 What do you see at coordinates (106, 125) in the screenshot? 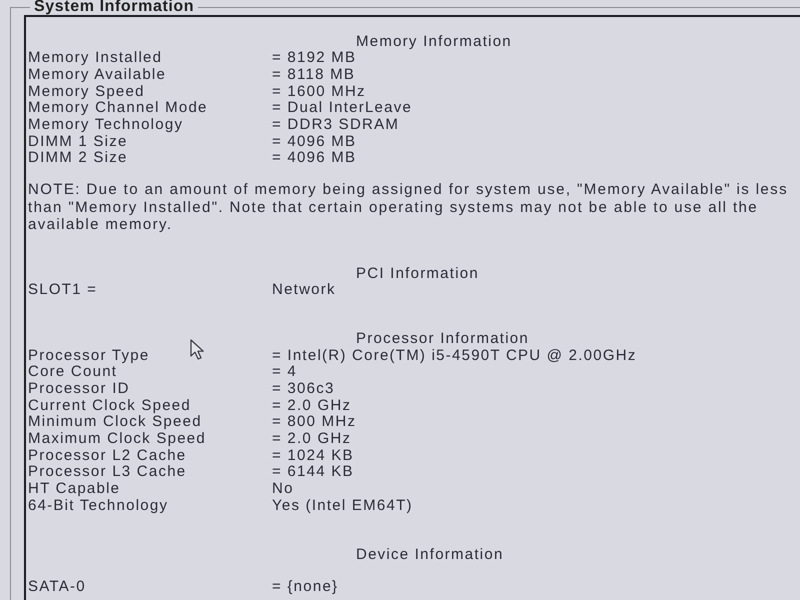
I see `field-label: Memory Technology` at bounding box center [106, 125].